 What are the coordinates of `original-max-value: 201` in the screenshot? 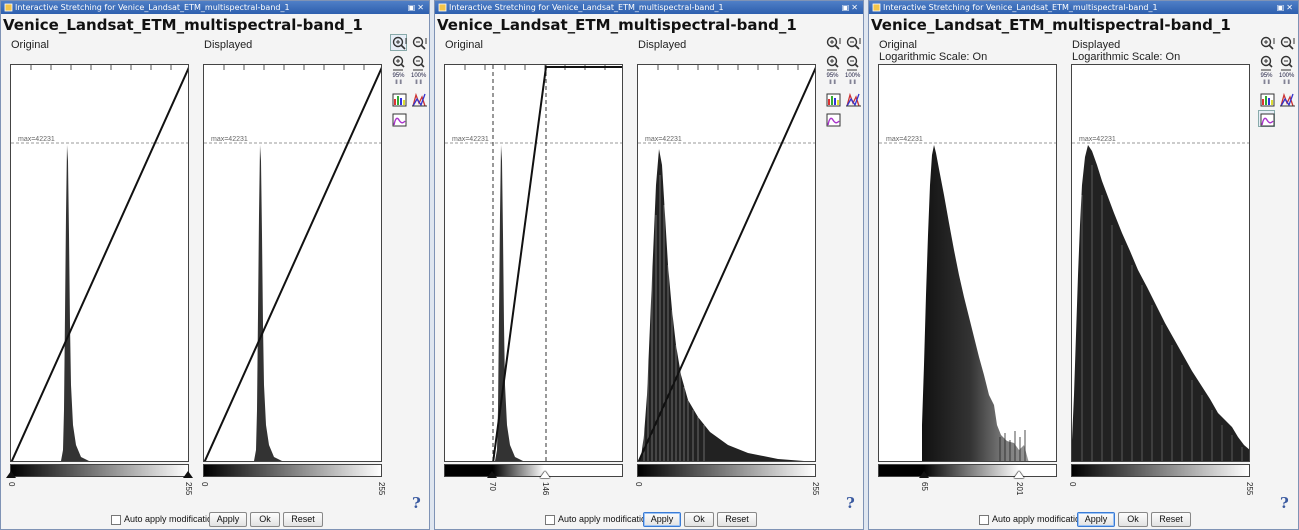 It's located at (1019, 489).